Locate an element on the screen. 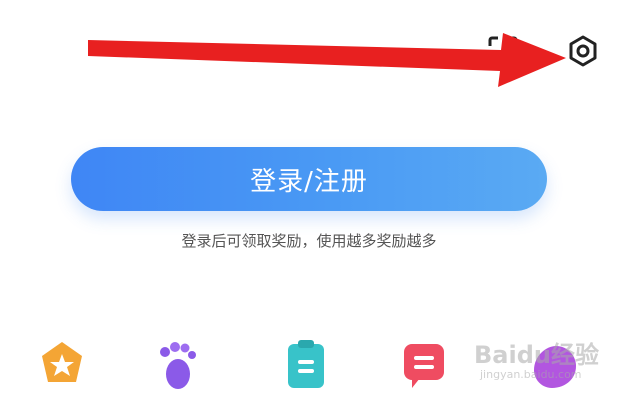  login-hint-text: 登录后可领取奖励，使用越多奖励越多 is located at coordinates (309, 241).